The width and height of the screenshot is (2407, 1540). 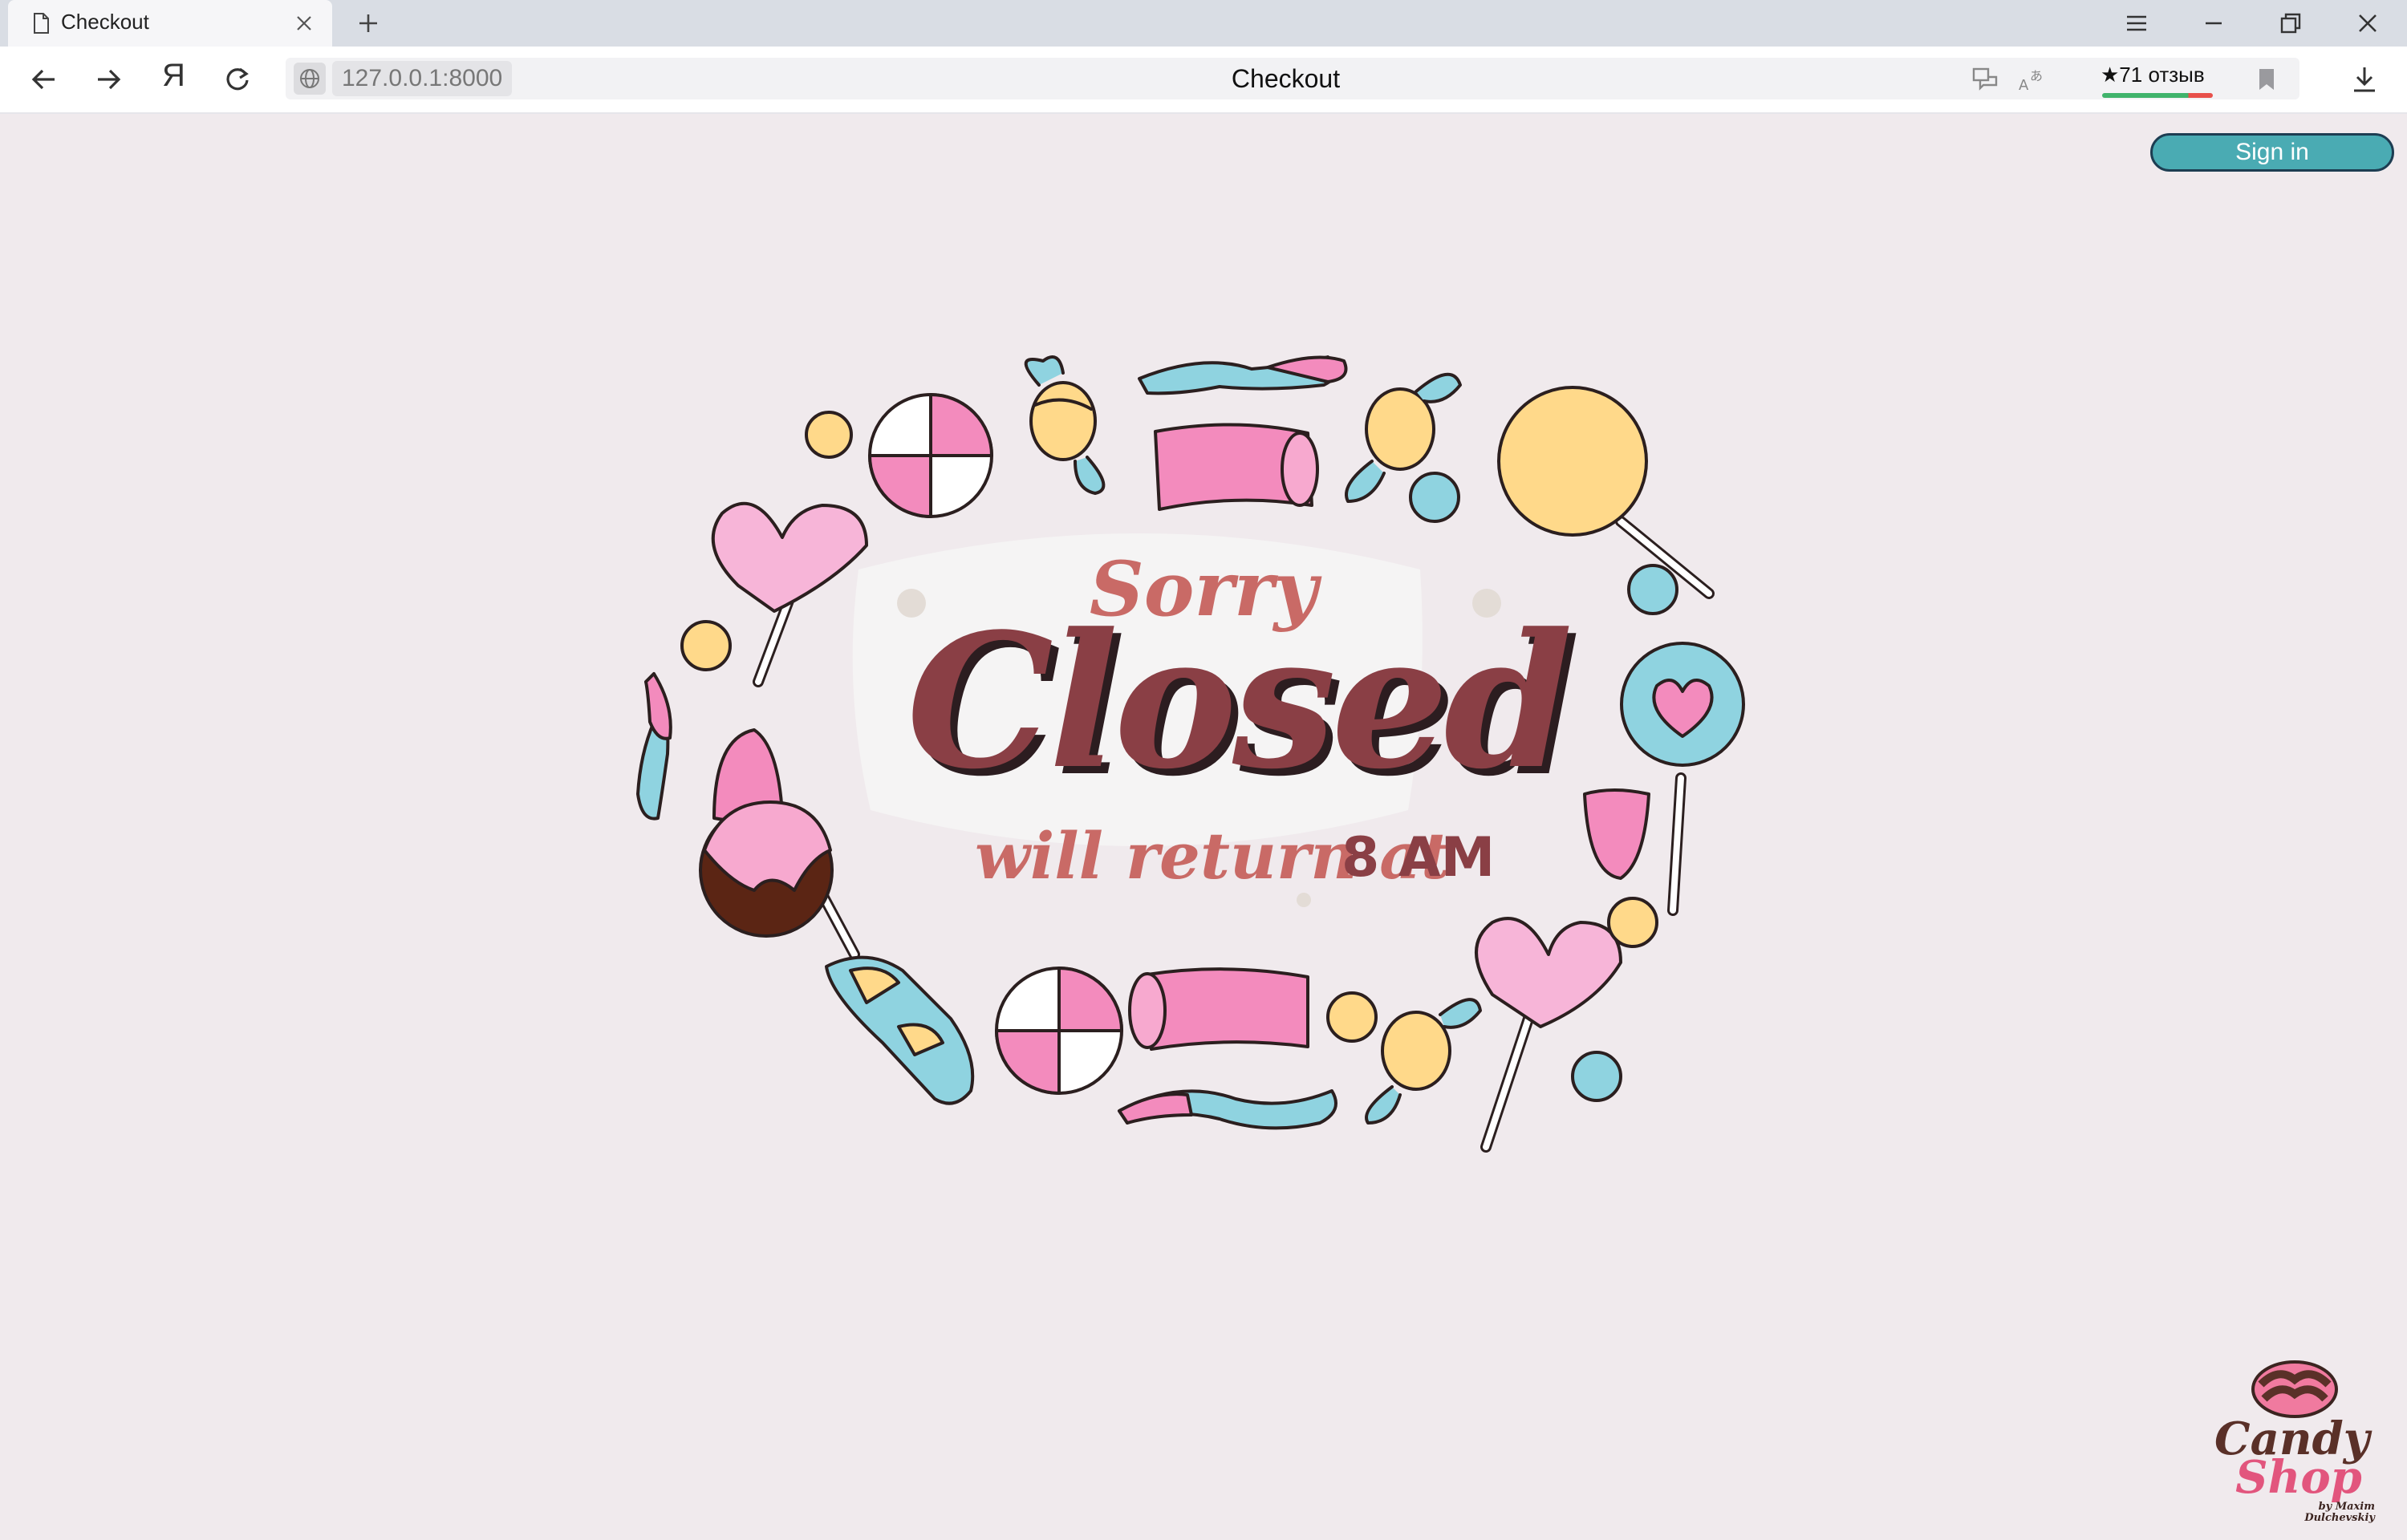 I want to click on reload-icon, so click(x=237, y=79).